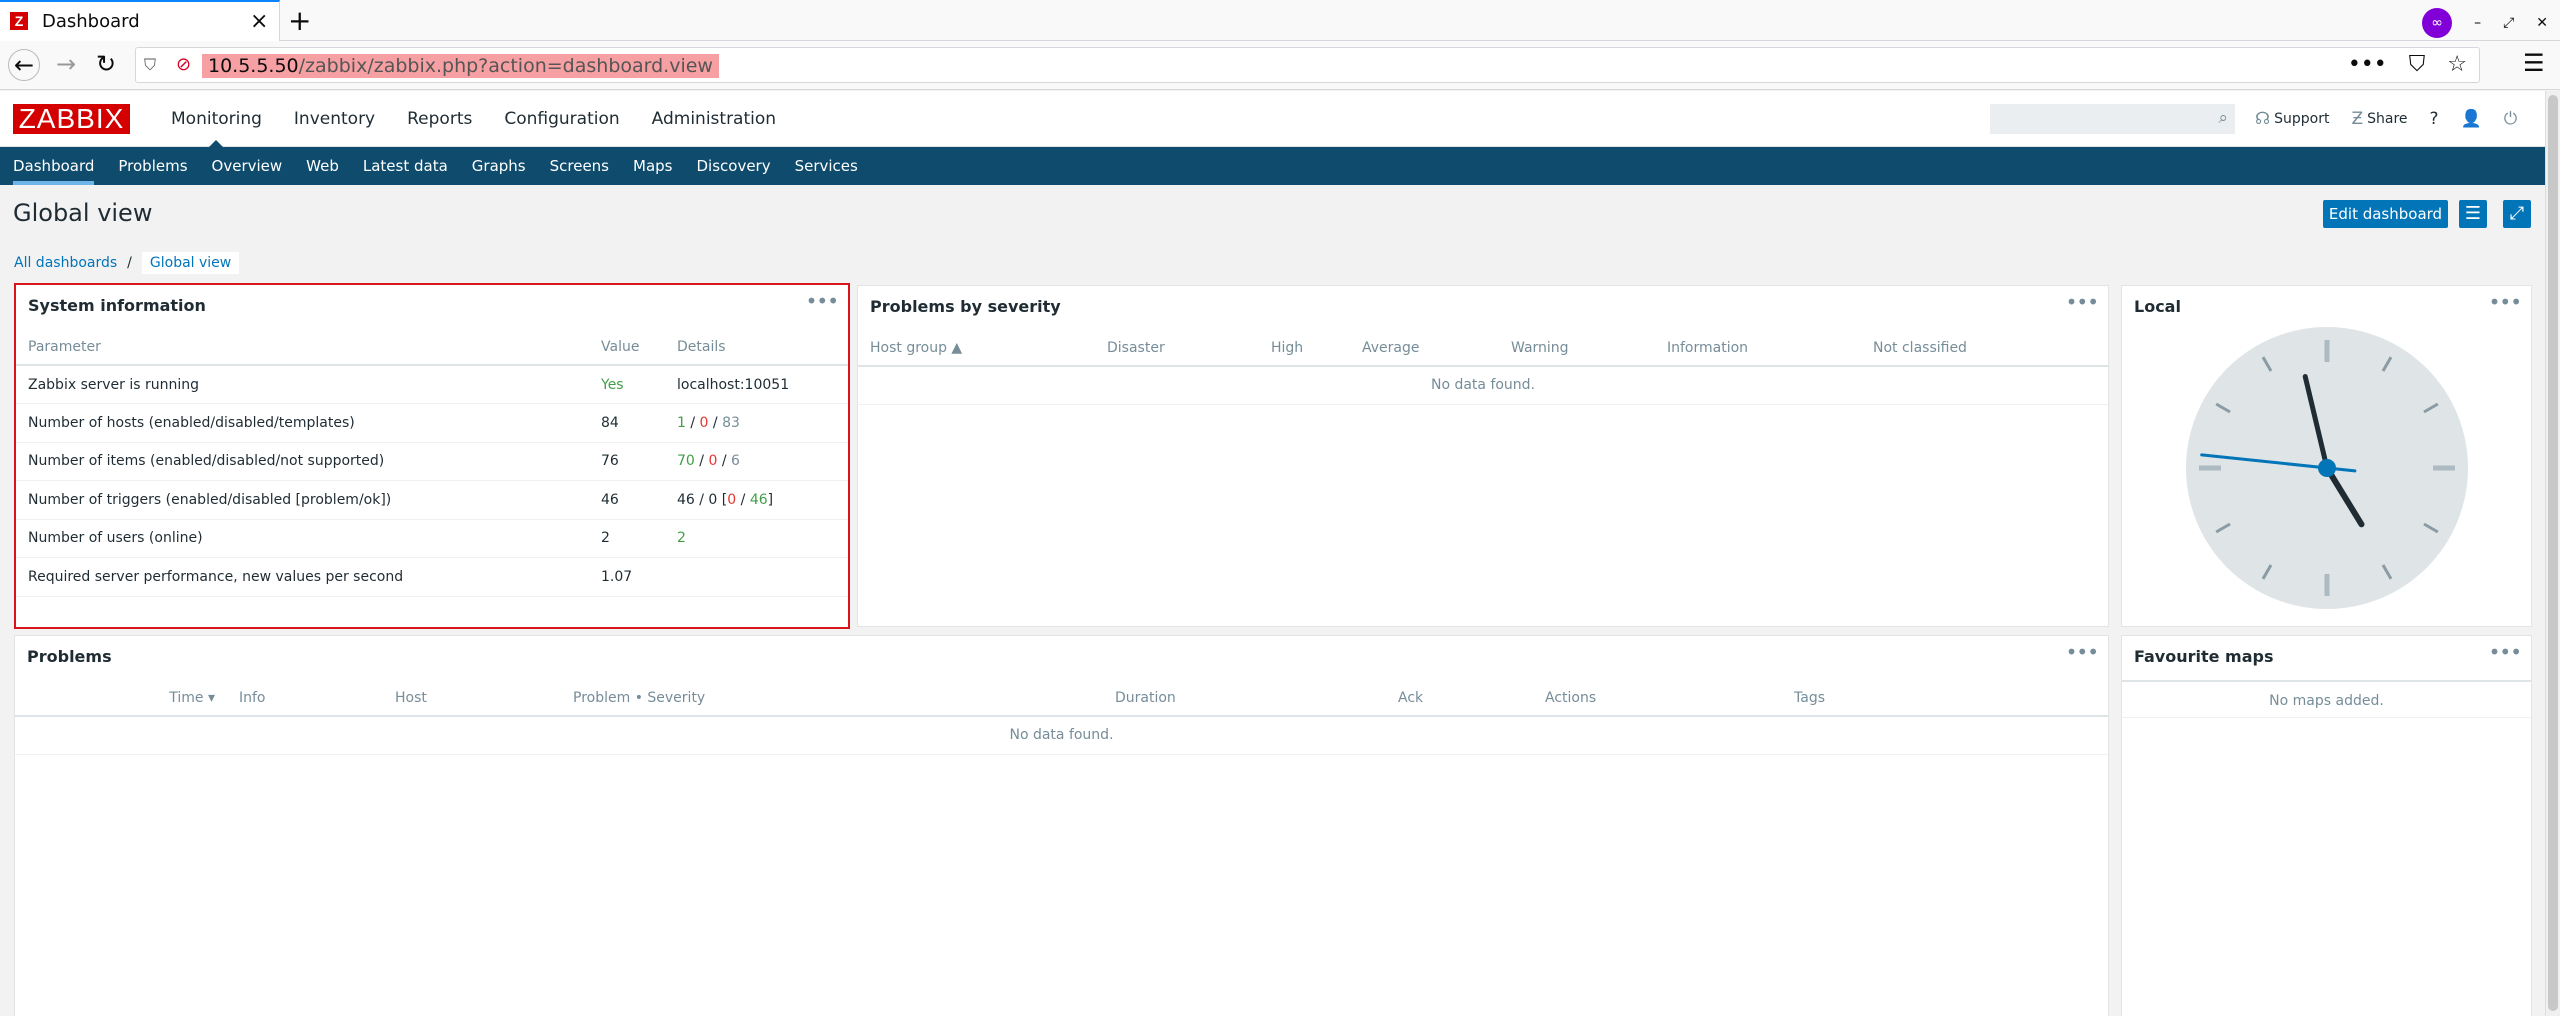  I want to click on clock-widget: Local •••, so click(2326, 456).